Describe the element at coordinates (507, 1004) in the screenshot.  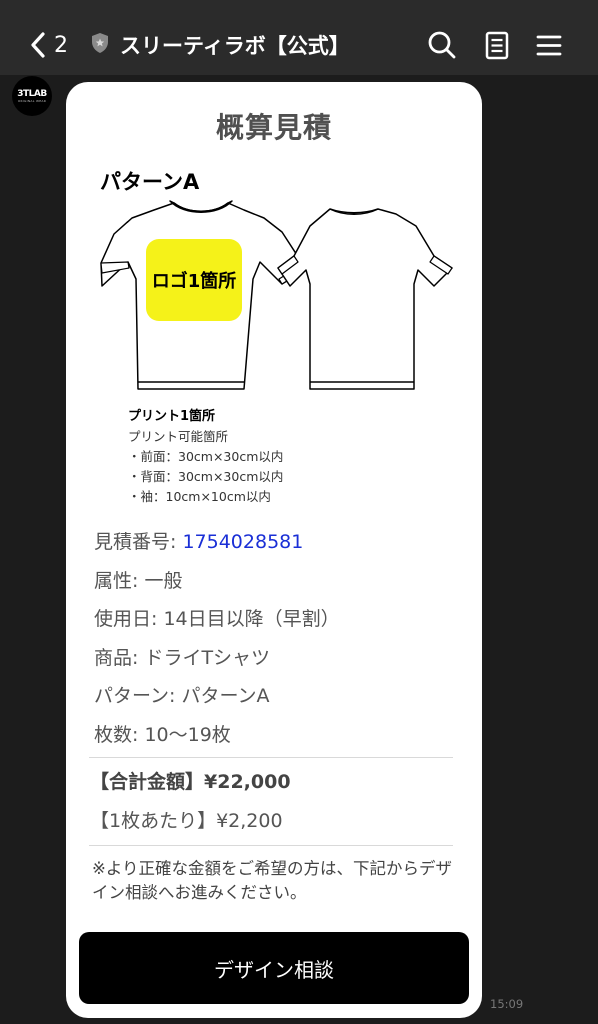
I see `message-timestamp: 15:09` at that location.